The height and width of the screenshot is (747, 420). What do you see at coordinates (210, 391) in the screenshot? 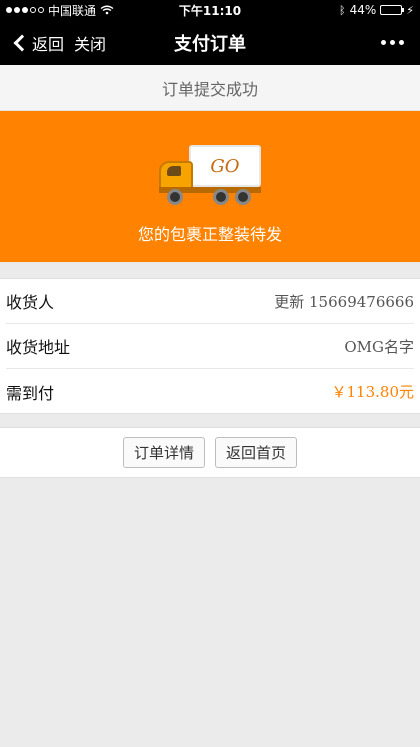
I see `amount-due-row: 需到付 ￥113.80元` at bounding box center [210, 391].